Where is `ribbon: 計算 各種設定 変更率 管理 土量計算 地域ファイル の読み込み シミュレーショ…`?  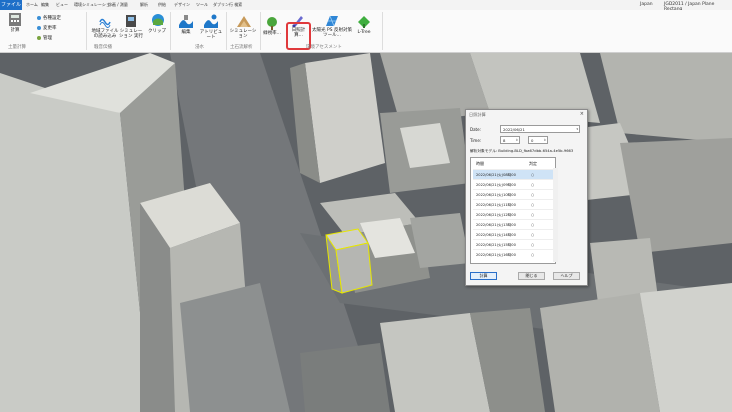
ribbon: 計算 各種設定 変更率 管理 土量計算 地域ファイル の読み込み シミュレーショ… is located at coordinates (366, 31).